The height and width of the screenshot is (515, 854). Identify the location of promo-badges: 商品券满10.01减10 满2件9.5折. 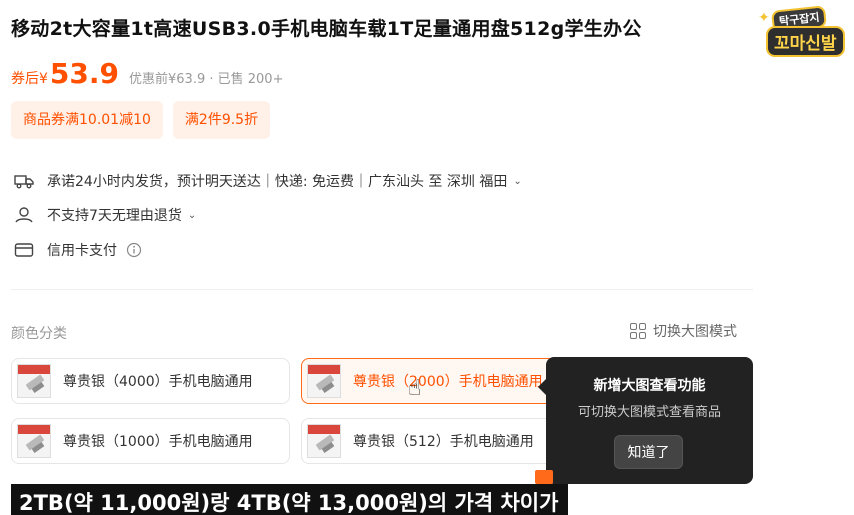
(141, 120).